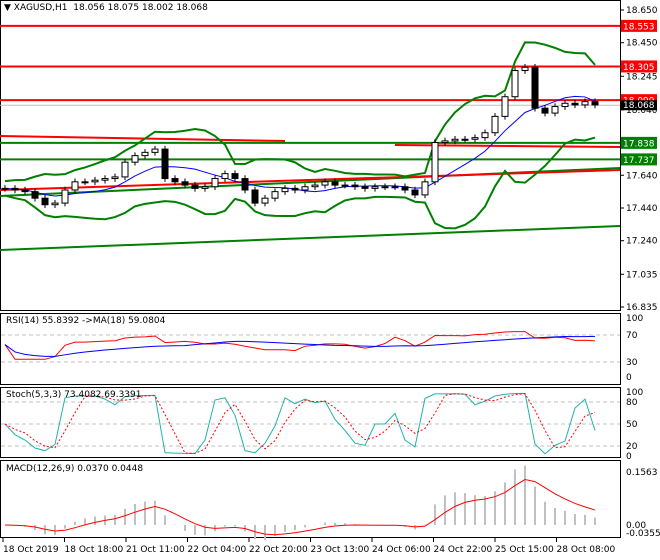 The width and height of the screenshot is (660, 560). What do you see at coordinates (140, 8) in the screenshot?
I see `ohlc: 18.056 18.075 18.002 18.068` at bounding box center [140, 8].